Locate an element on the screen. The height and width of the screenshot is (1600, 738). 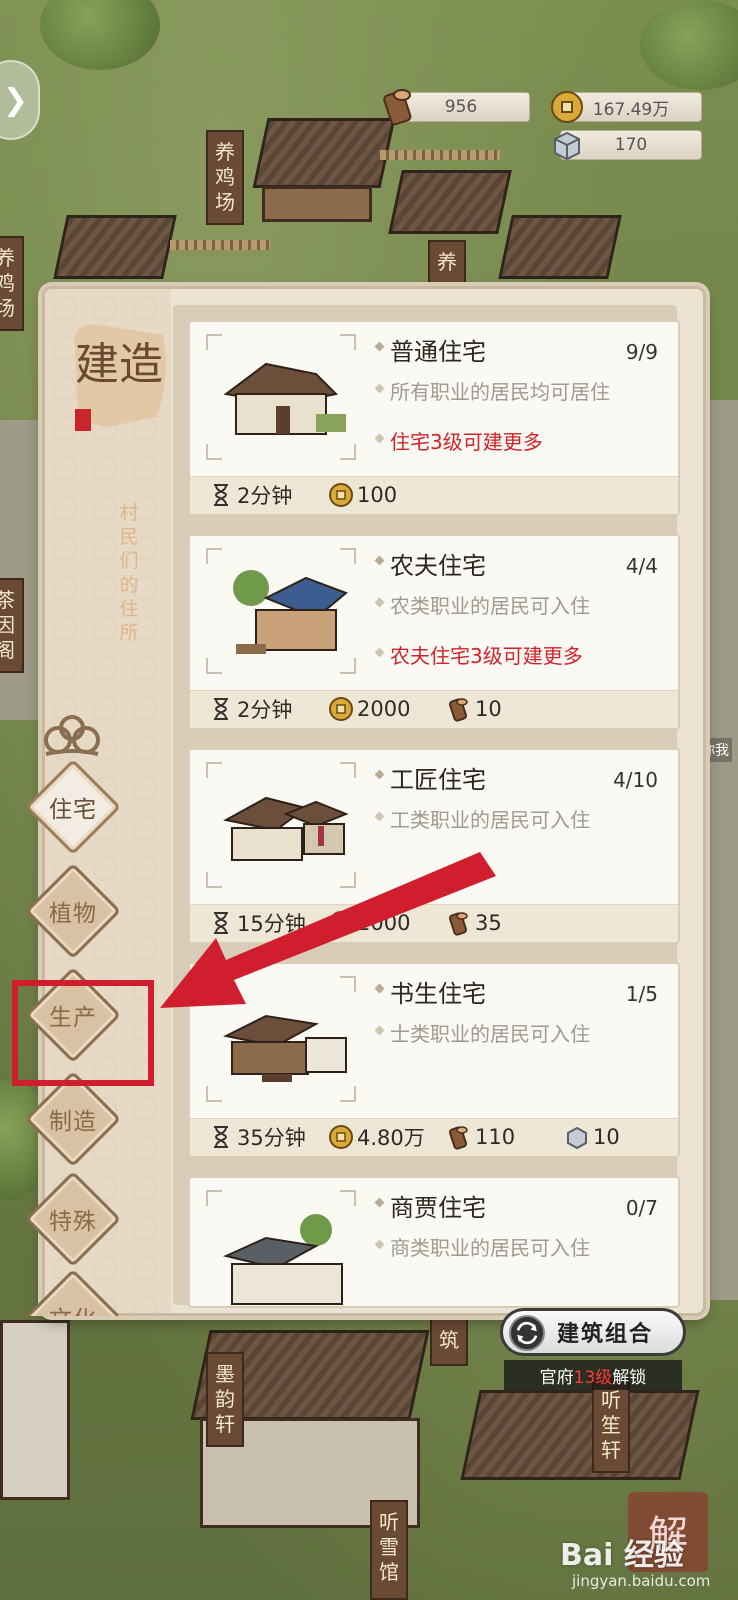
building-desc: 农类职业的居民可入住 is located at coordinates (490, 604).